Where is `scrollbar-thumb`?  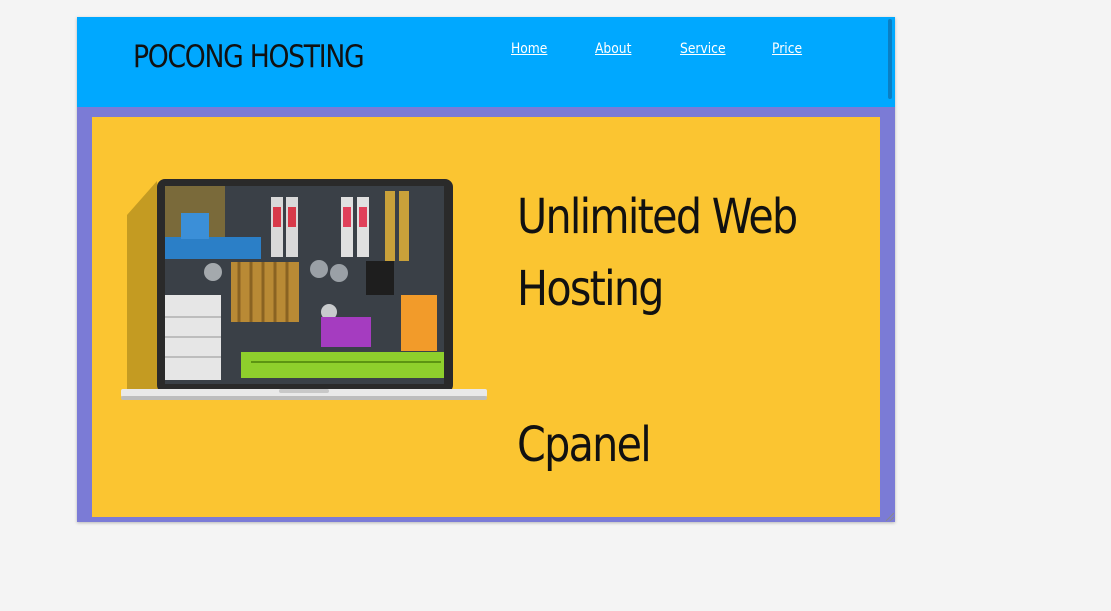
scrollbar-thumb is located at coordinates (890, 59).